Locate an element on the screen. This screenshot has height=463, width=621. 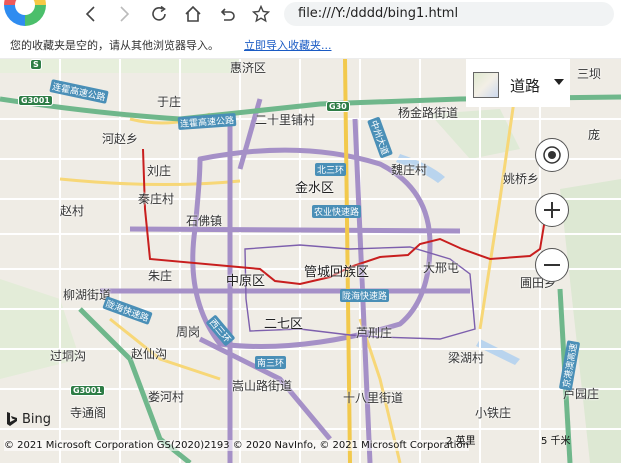
scale-km: 5 千米 is located at coordinates (556, 441).